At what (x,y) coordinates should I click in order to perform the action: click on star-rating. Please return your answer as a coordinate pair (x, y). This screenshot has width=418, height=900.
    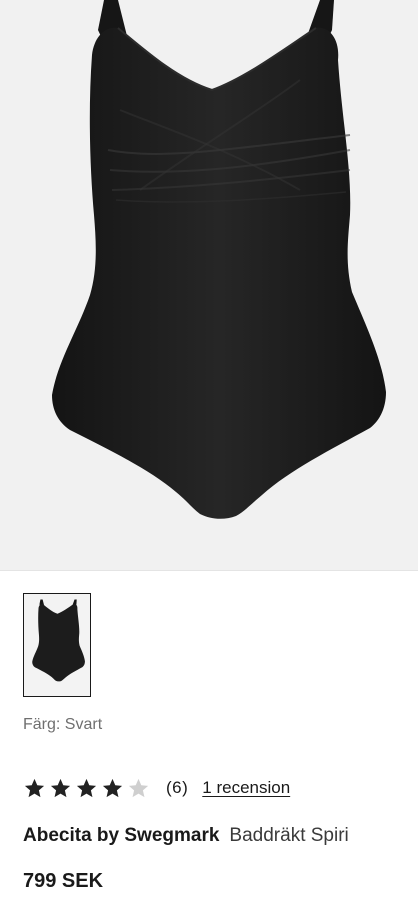
    Looking at the image, I should click on (86, 788).